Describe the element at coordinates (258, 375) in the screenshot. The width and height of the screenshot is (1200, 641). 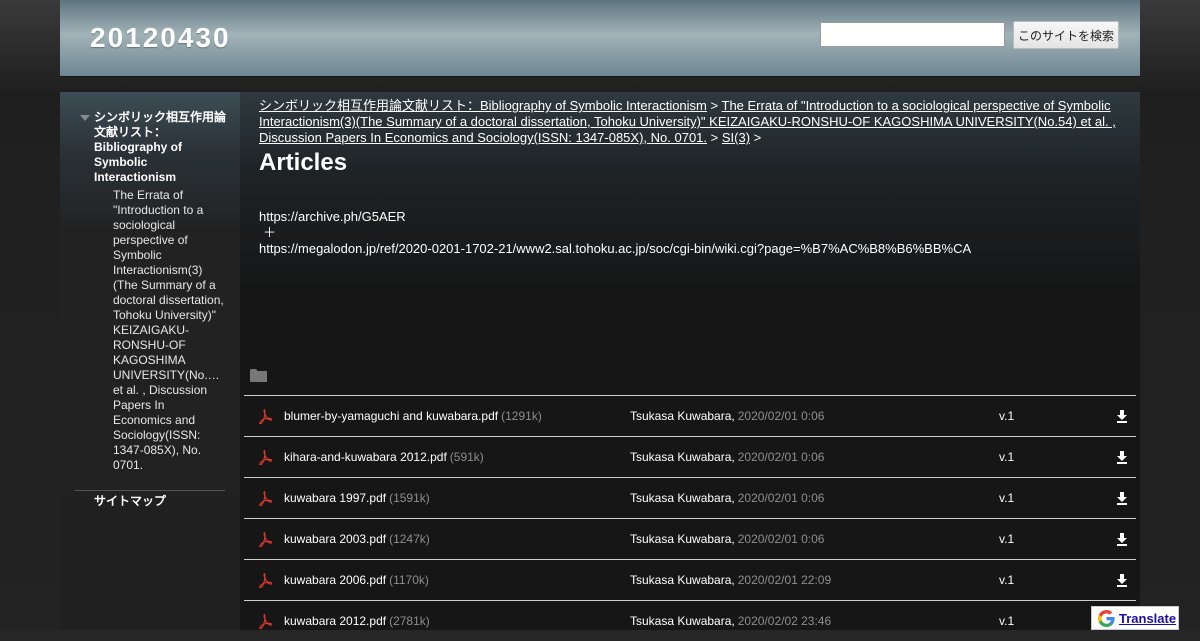
I see `folder-icon` at that location.